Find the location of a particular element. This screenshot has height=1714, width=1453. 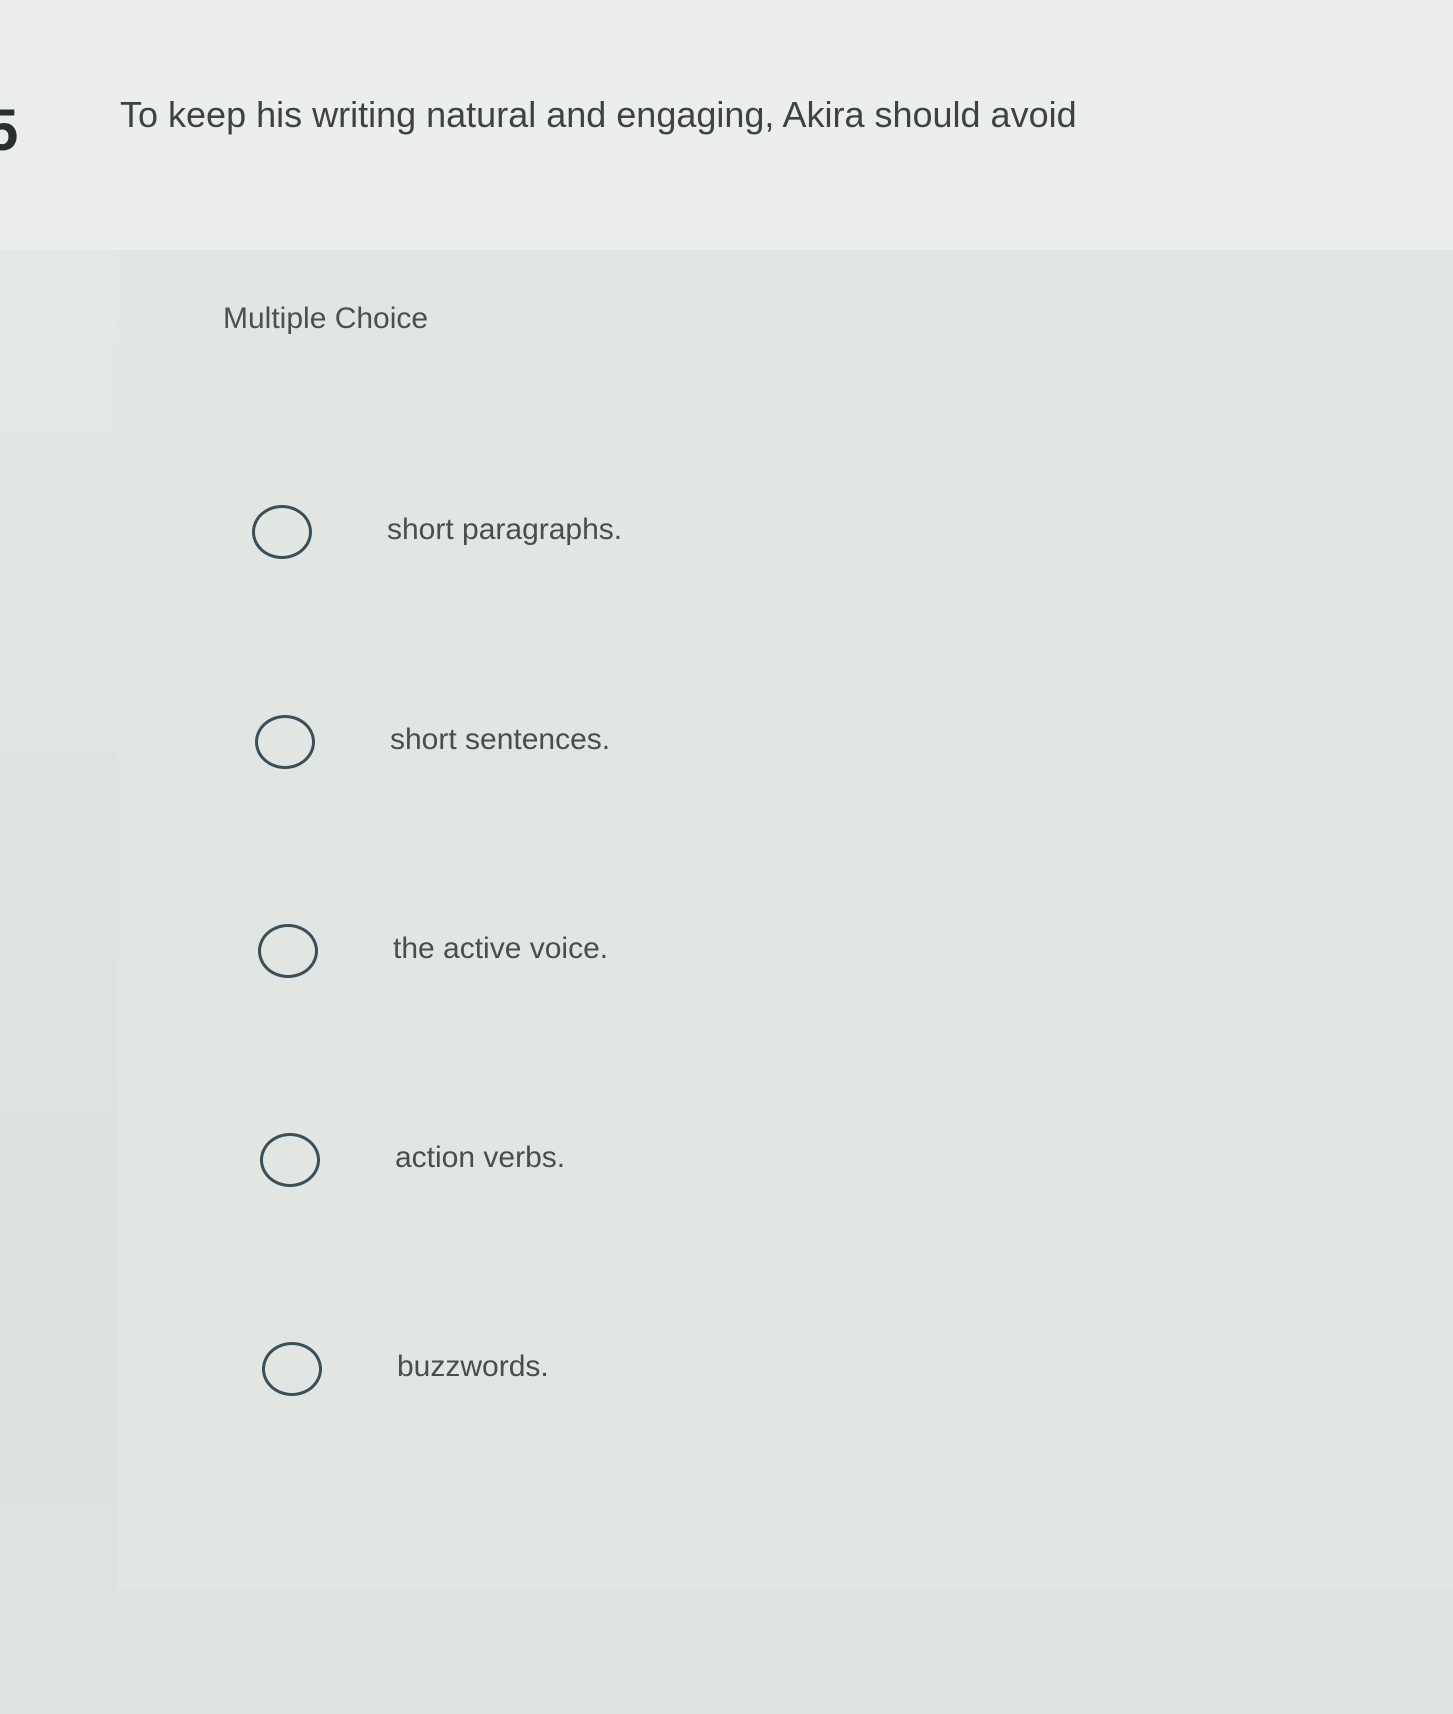

choice-option-3: the active voice. is located at coordinates (578, 959).